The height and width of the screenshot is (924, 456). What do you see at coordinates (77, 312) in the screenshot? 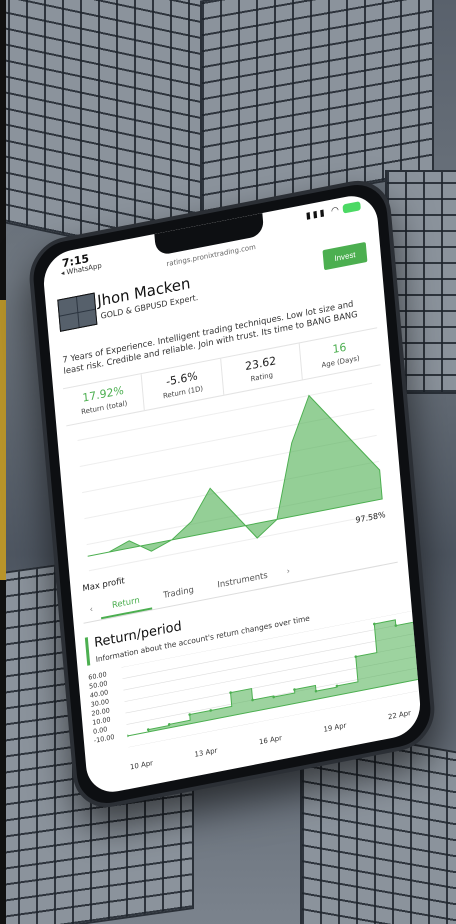
I see `avatar` at bounding box center [77, 312].